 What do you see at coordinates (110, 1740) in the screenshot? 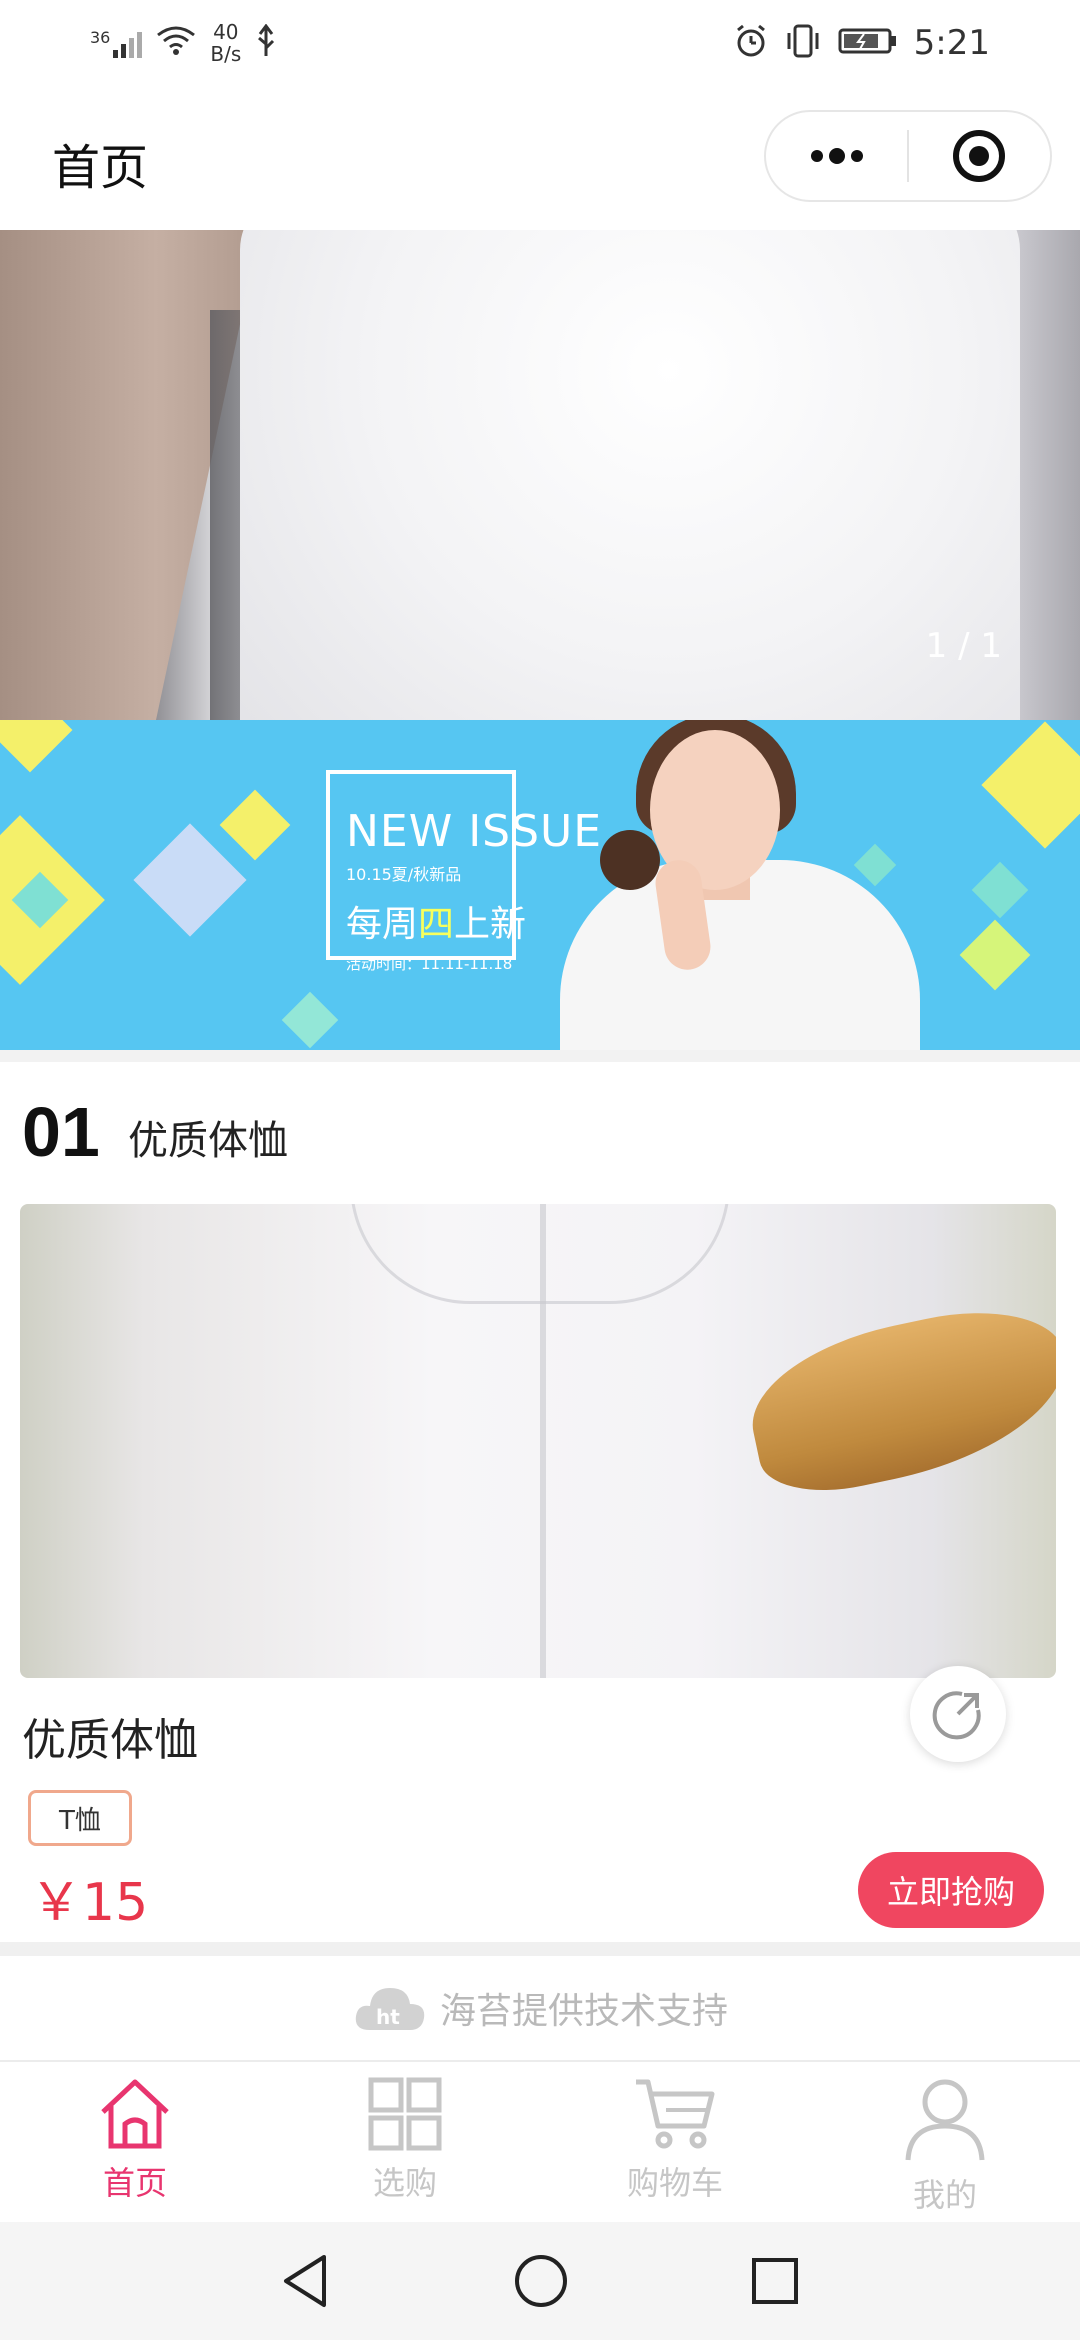
I see `product-name: 优质体恤` at bounding box center [110, 1740].